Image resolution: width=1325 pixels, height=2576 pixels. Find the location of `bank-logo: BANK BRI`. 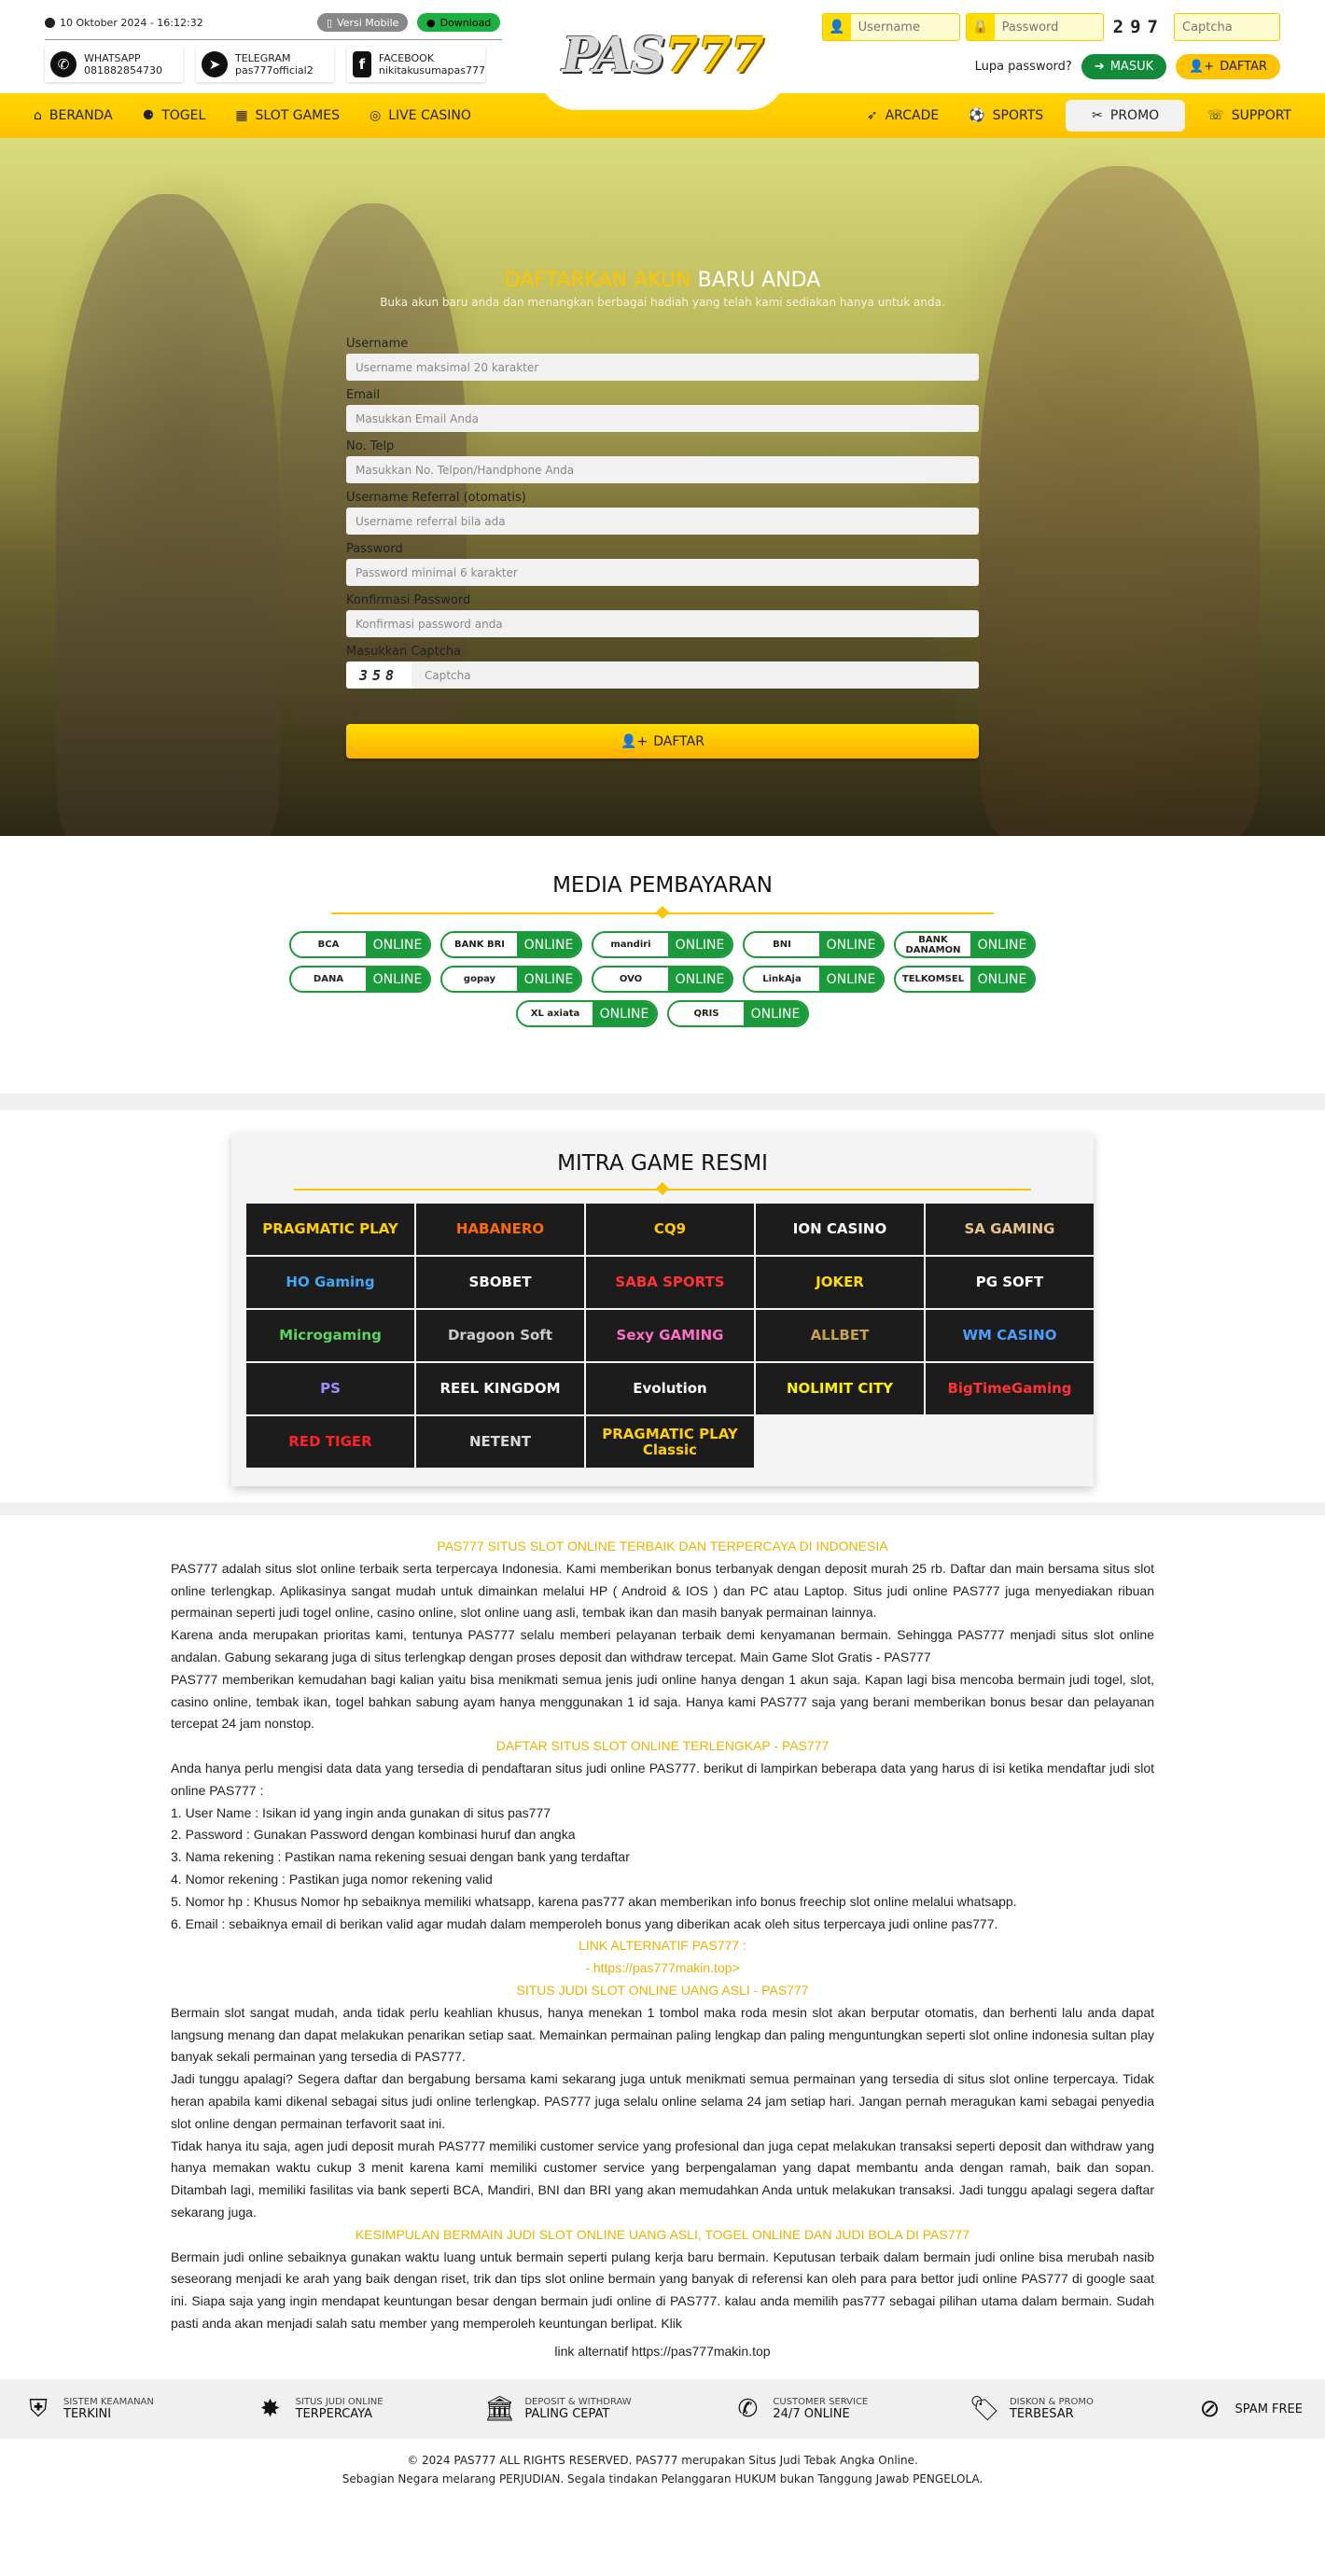

bank-logo: BANK BRI is located at coordinates (479, 944).